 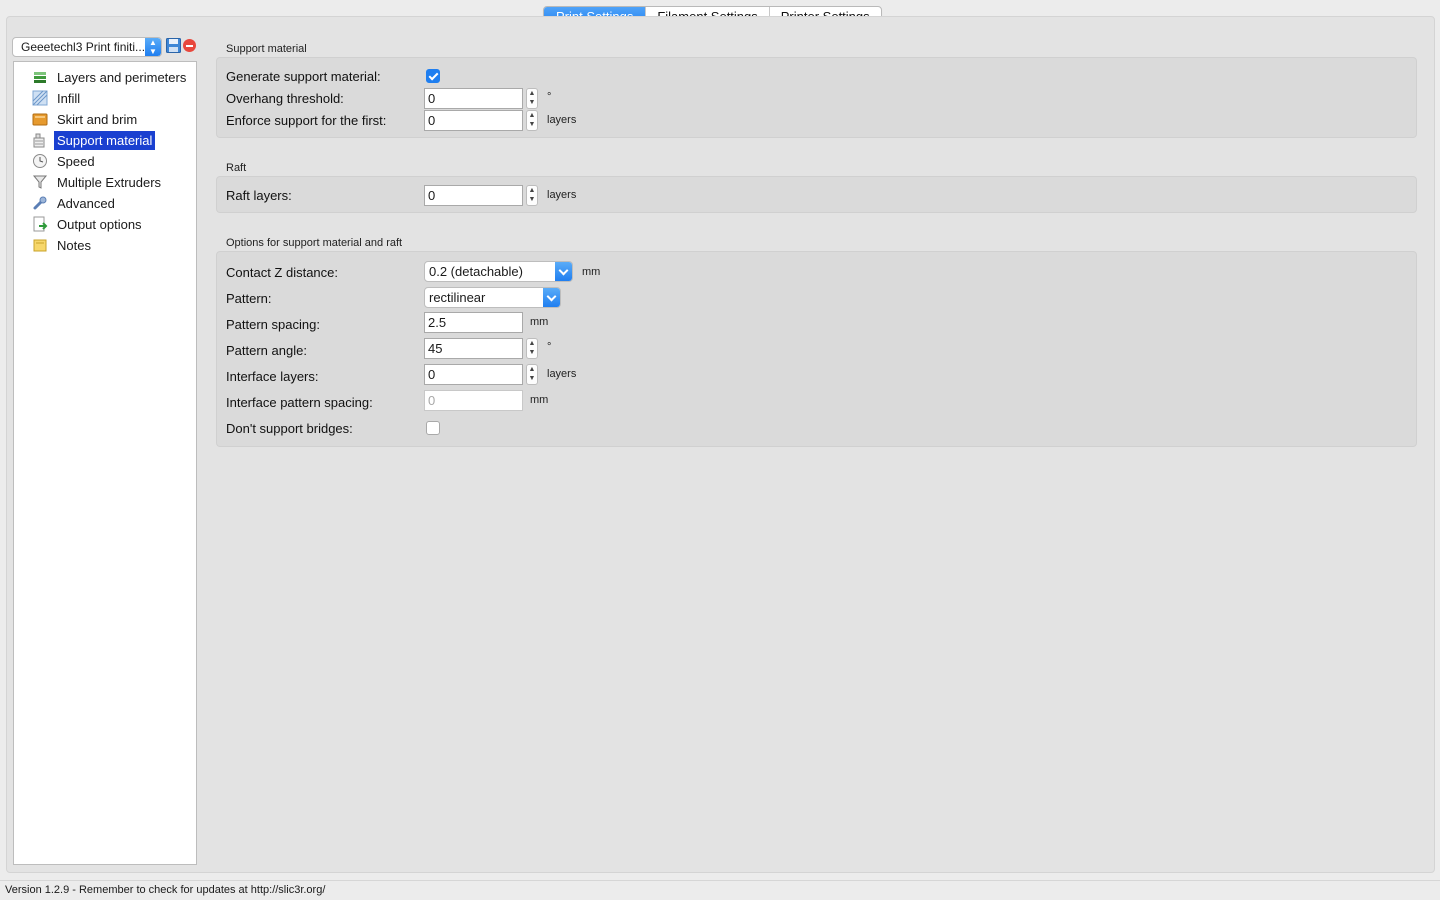 What do you see at coordinates (249, 298) in the screenshot?
I see `pattern-label: Pattern:` at bounding box center [249, 298].